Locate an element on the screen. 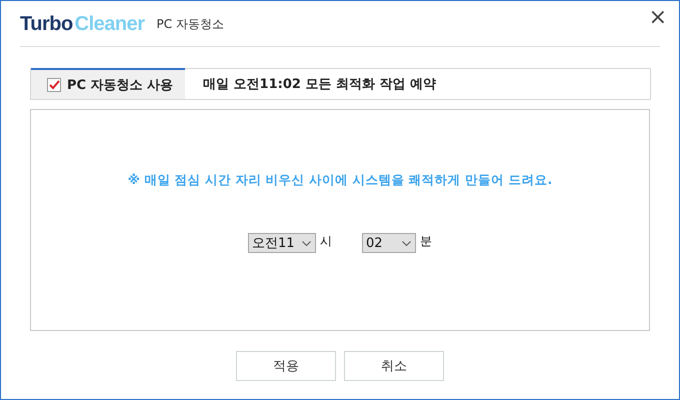 The width and height of the screenshot is (680, 400). checkbox is located at coordinates (54, 85).